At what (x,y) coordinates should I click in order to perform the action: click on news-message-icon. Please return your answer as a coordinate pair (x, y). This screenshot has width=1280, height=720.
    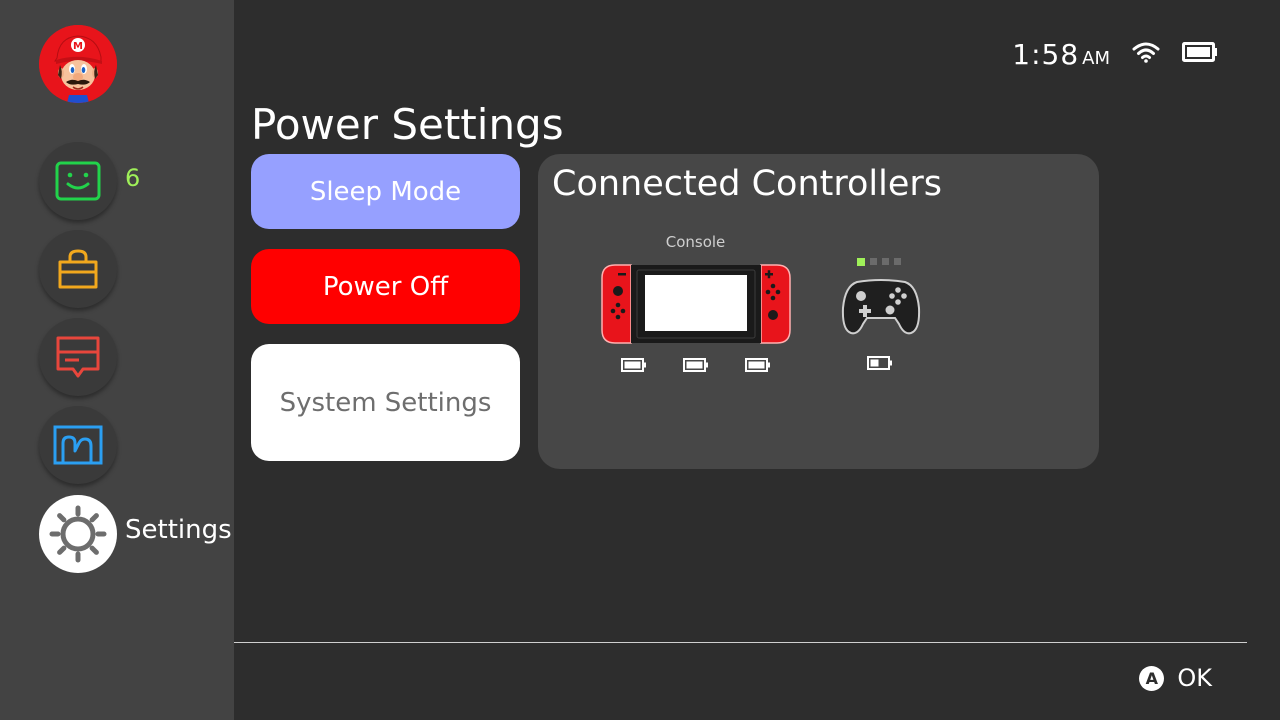
    Looking at the image, I should click on (78, 357).